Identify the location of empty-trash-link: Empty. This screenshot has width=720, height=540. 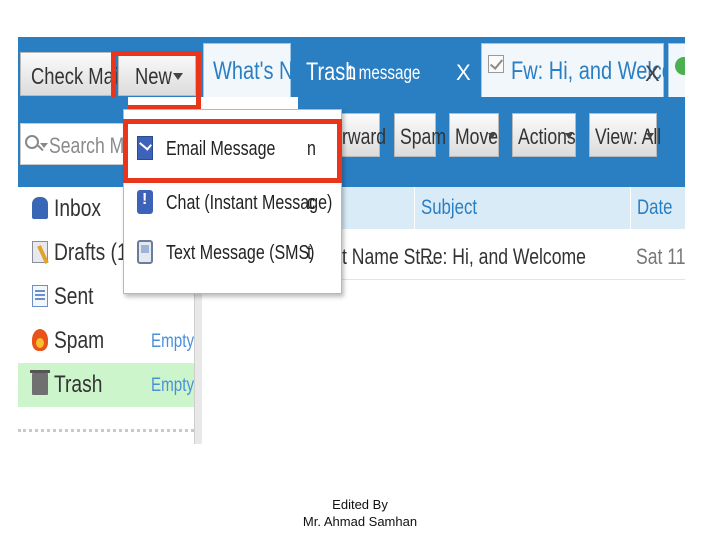
(172, 386).